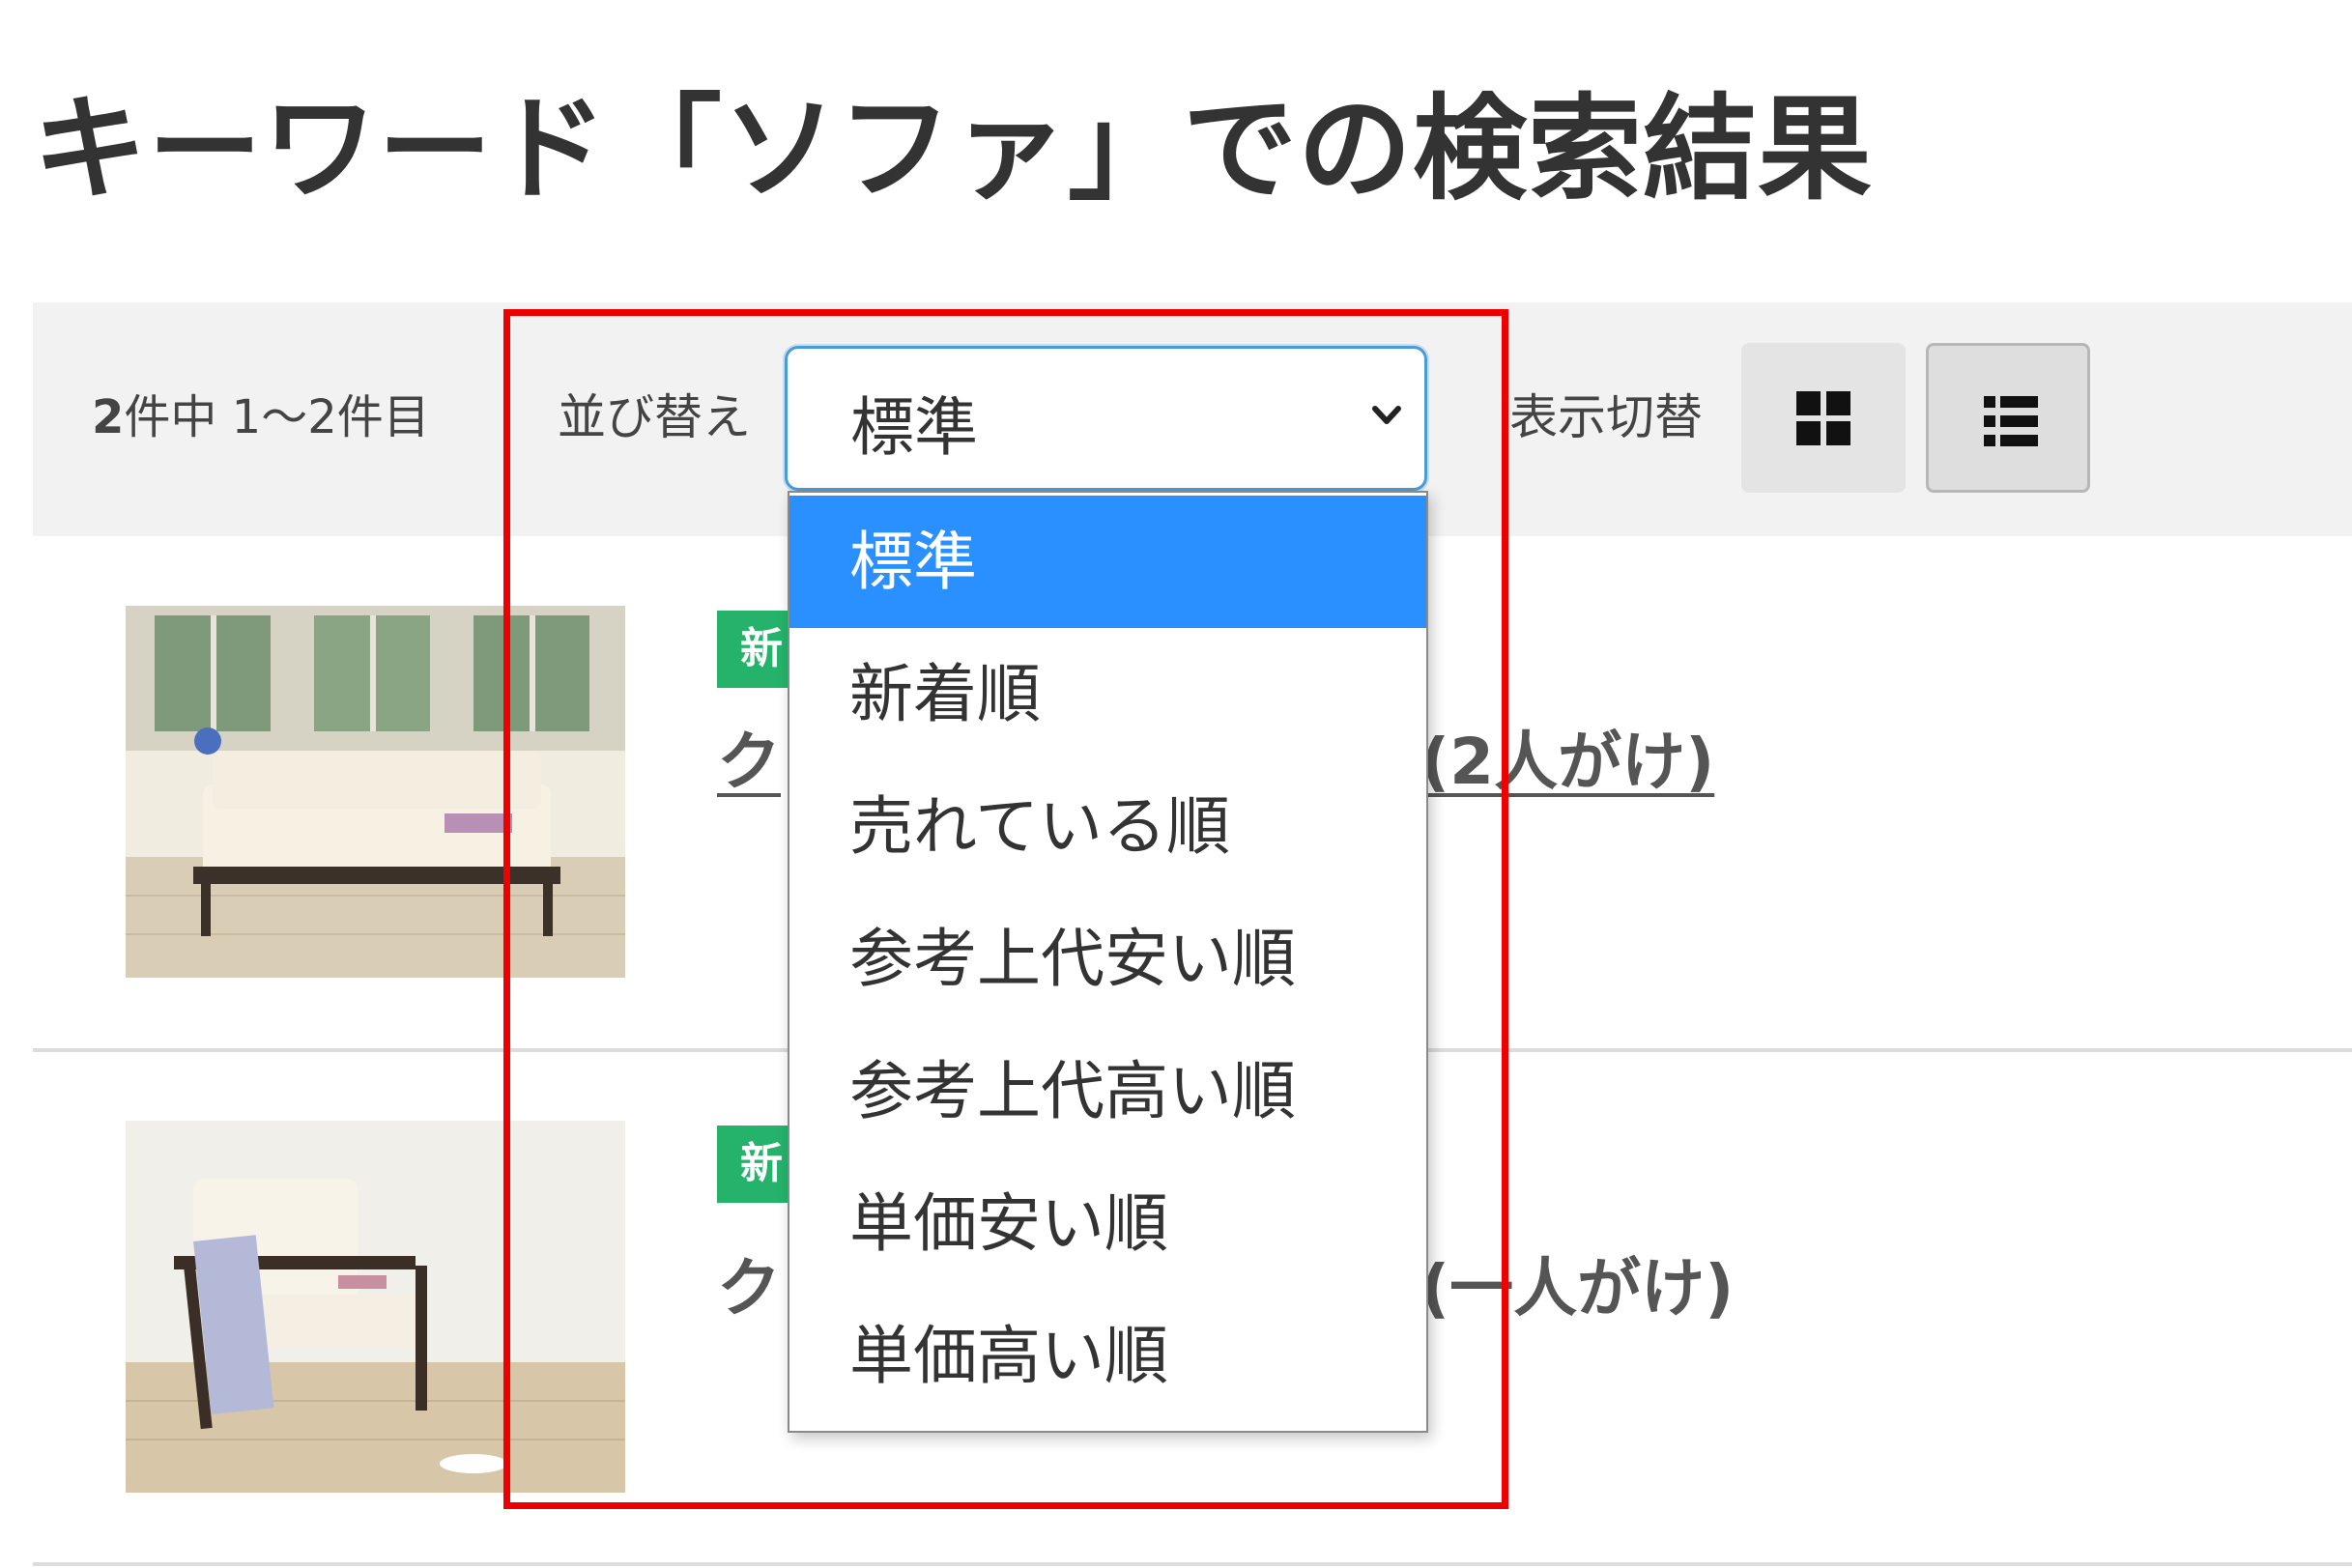 This screenshot has width=2352, height=1568. I want to click on page-title: キーワード「ソファ」での検索結果, so click(954, 148).